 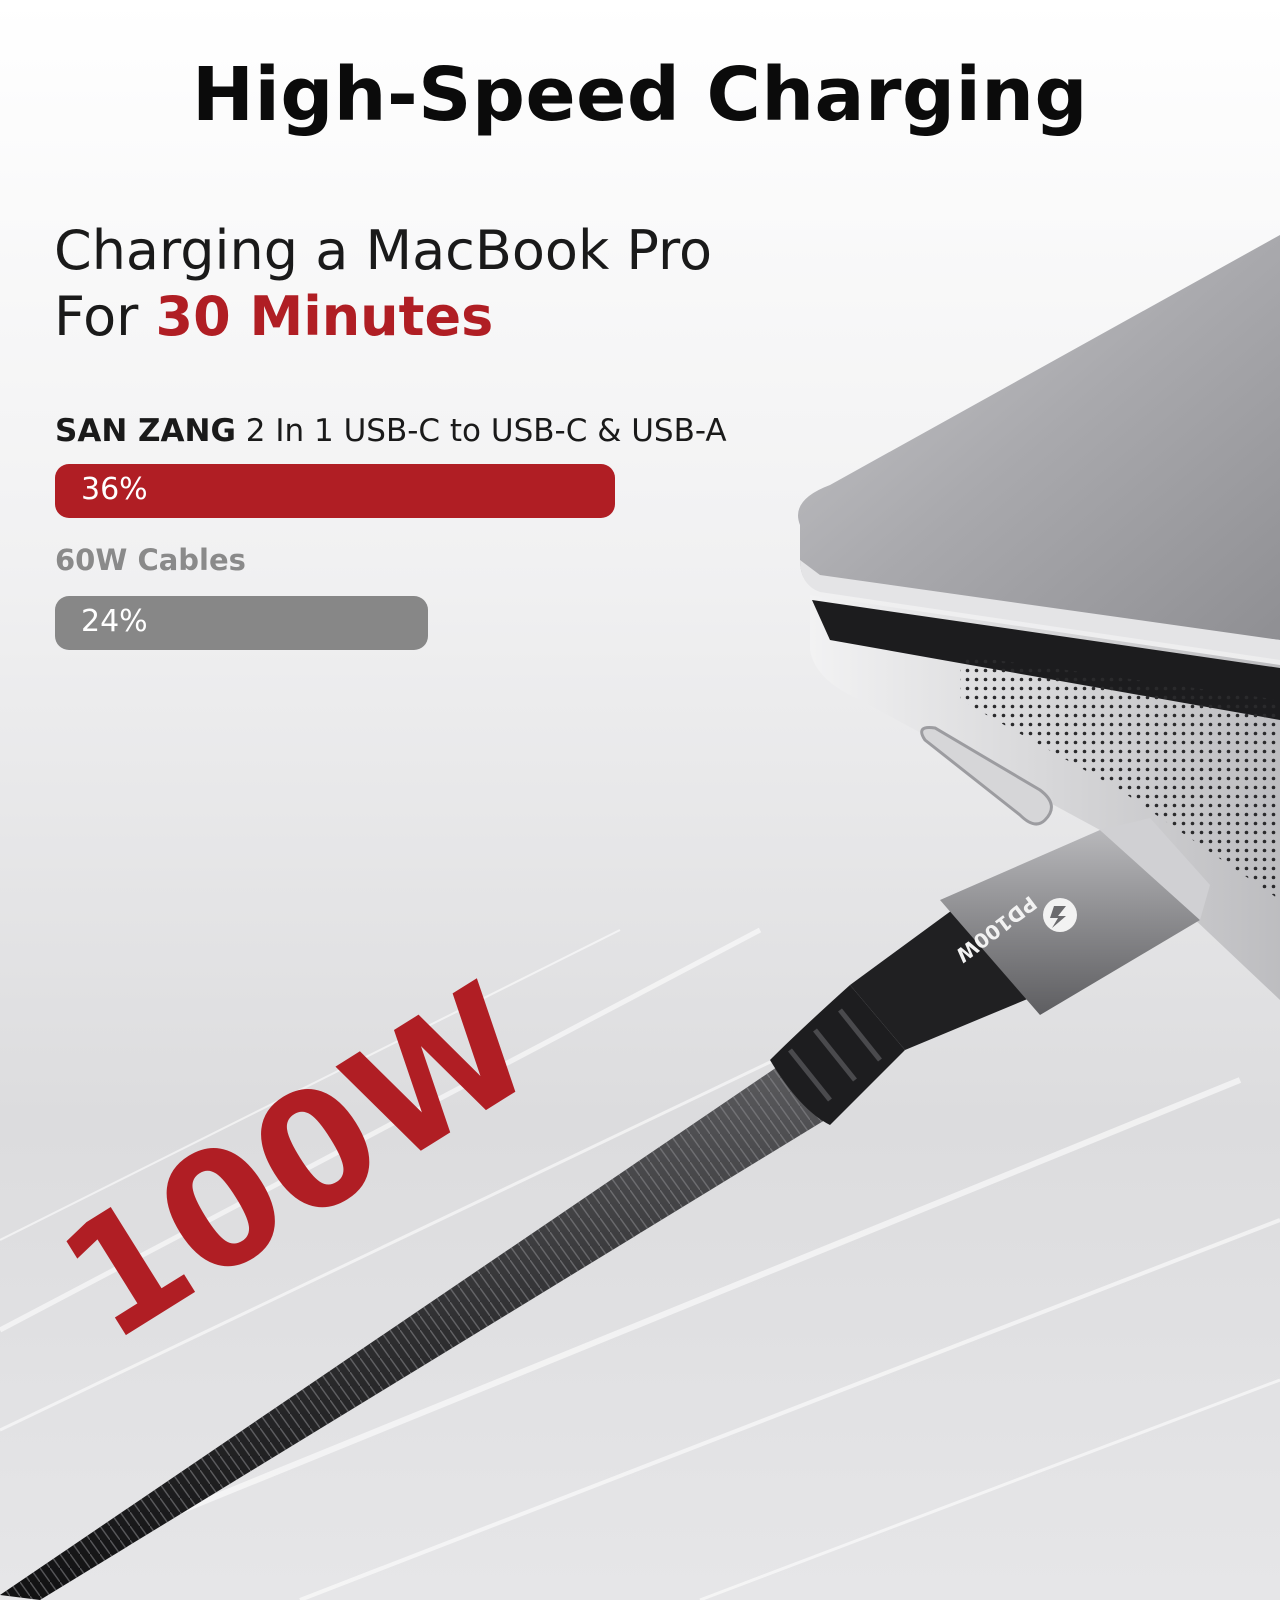 What do you see at coordinates (145, 431) in the screenshot?
I see `series-1-brand: SAN ZANG` at bounding box center [145, 431].